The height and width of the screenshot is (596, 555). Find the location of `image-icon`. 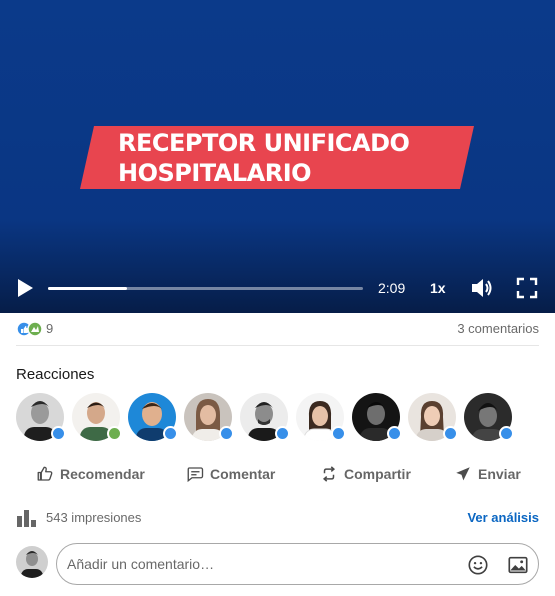

image-icon is located at coordinates (518, 565).